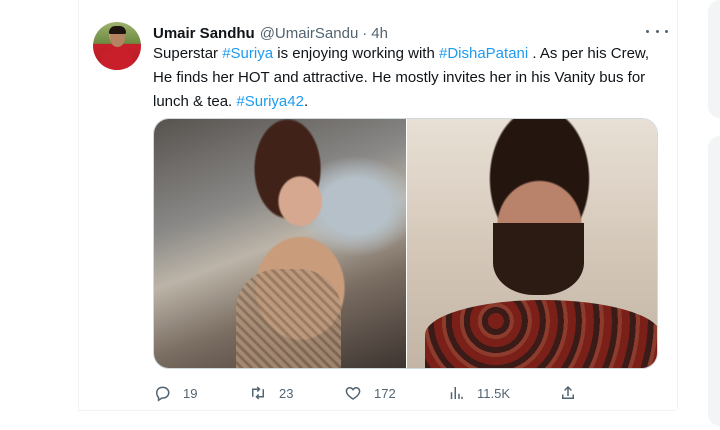 This screenshot has height=430, width=720. I want to click on author-handle: @UmairSandu, so click(309, 33).